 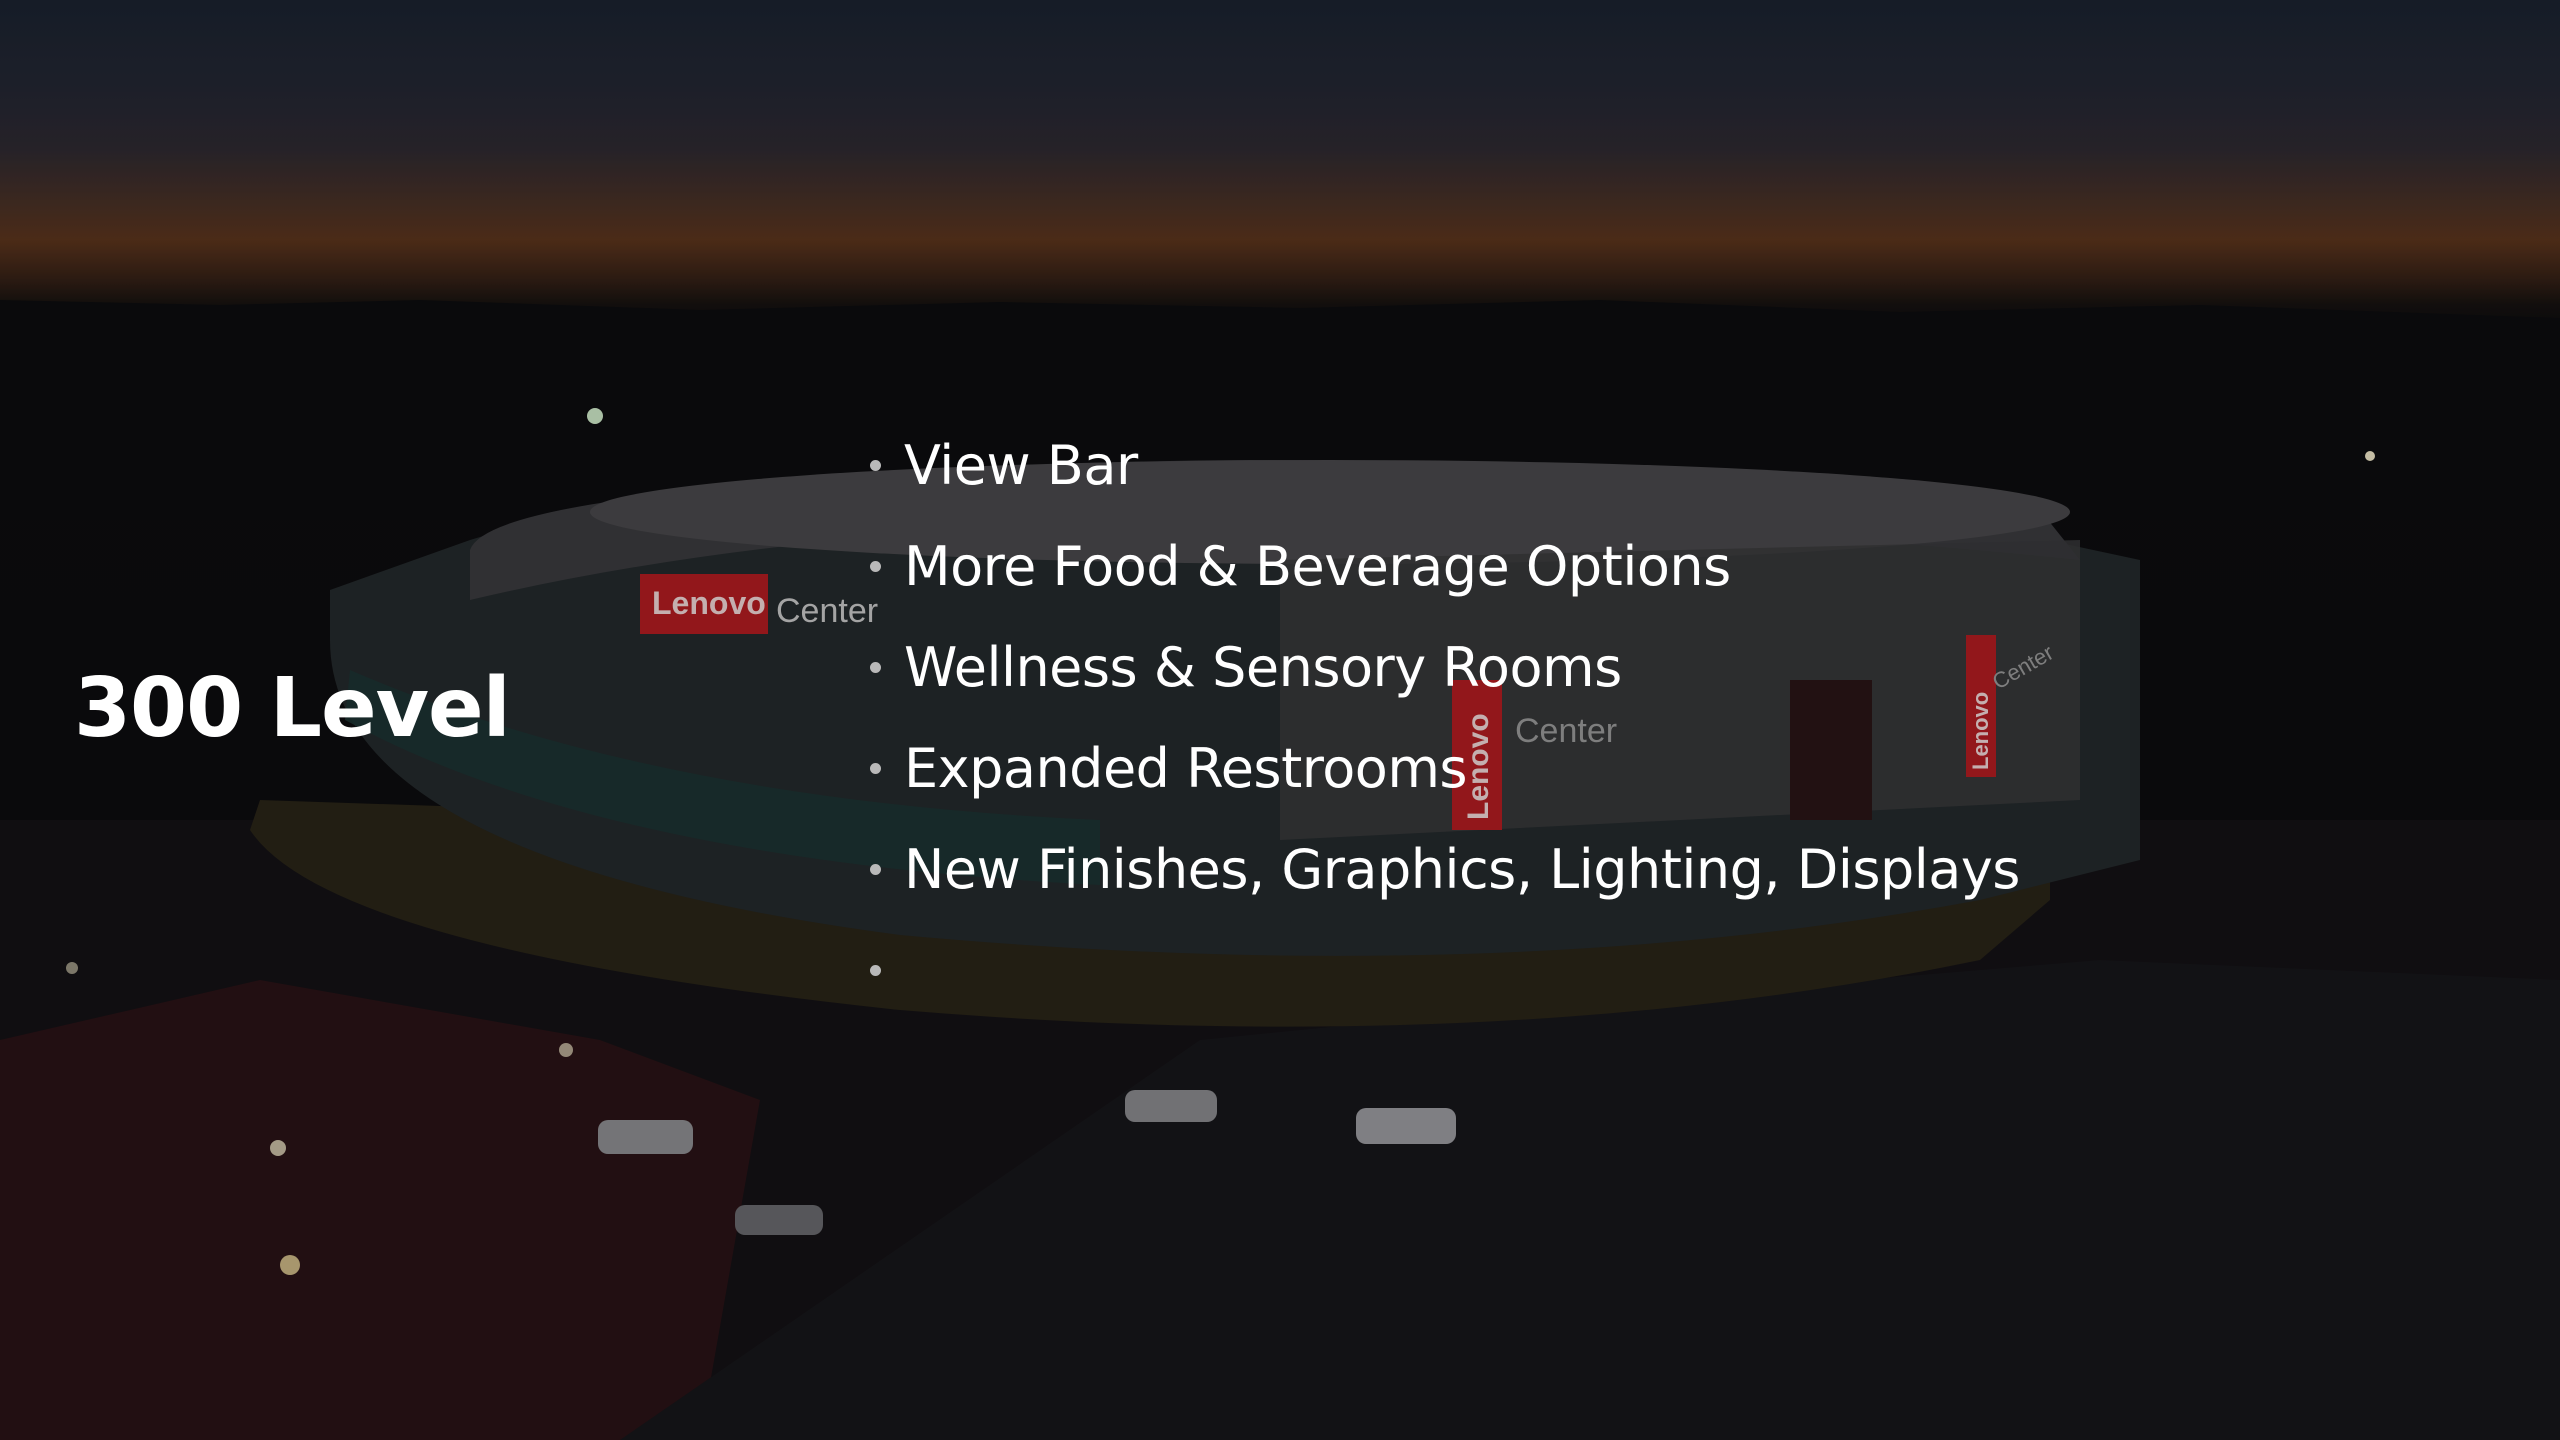 I want to click on bullet-text: Expanded Restrooms, so click(x=1186, y=768).